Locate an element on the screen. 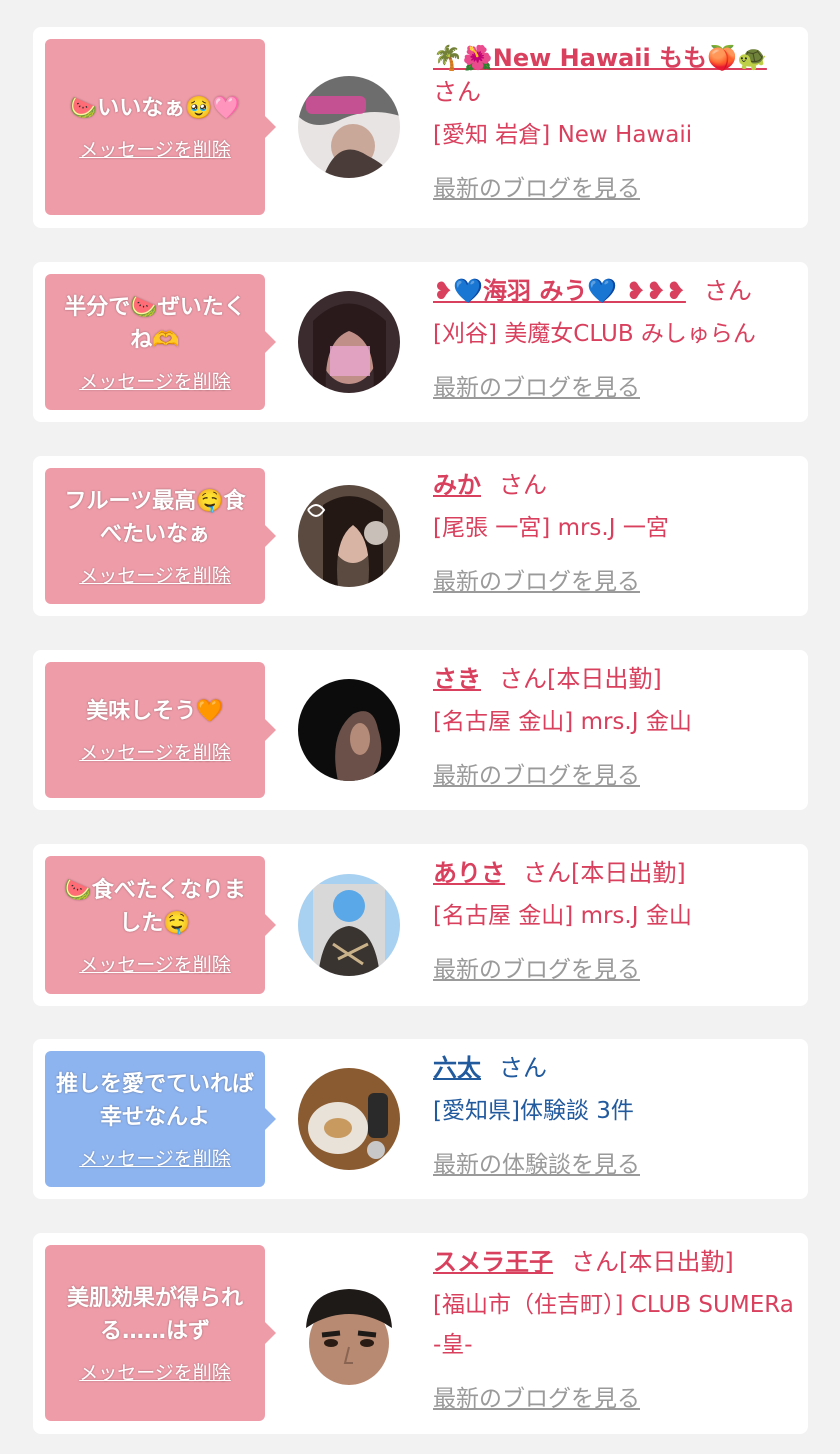 This screenshot has width=840, height=1454. review-info: [愛知県]体験談 3件 is located at coordinates (533, 1111).